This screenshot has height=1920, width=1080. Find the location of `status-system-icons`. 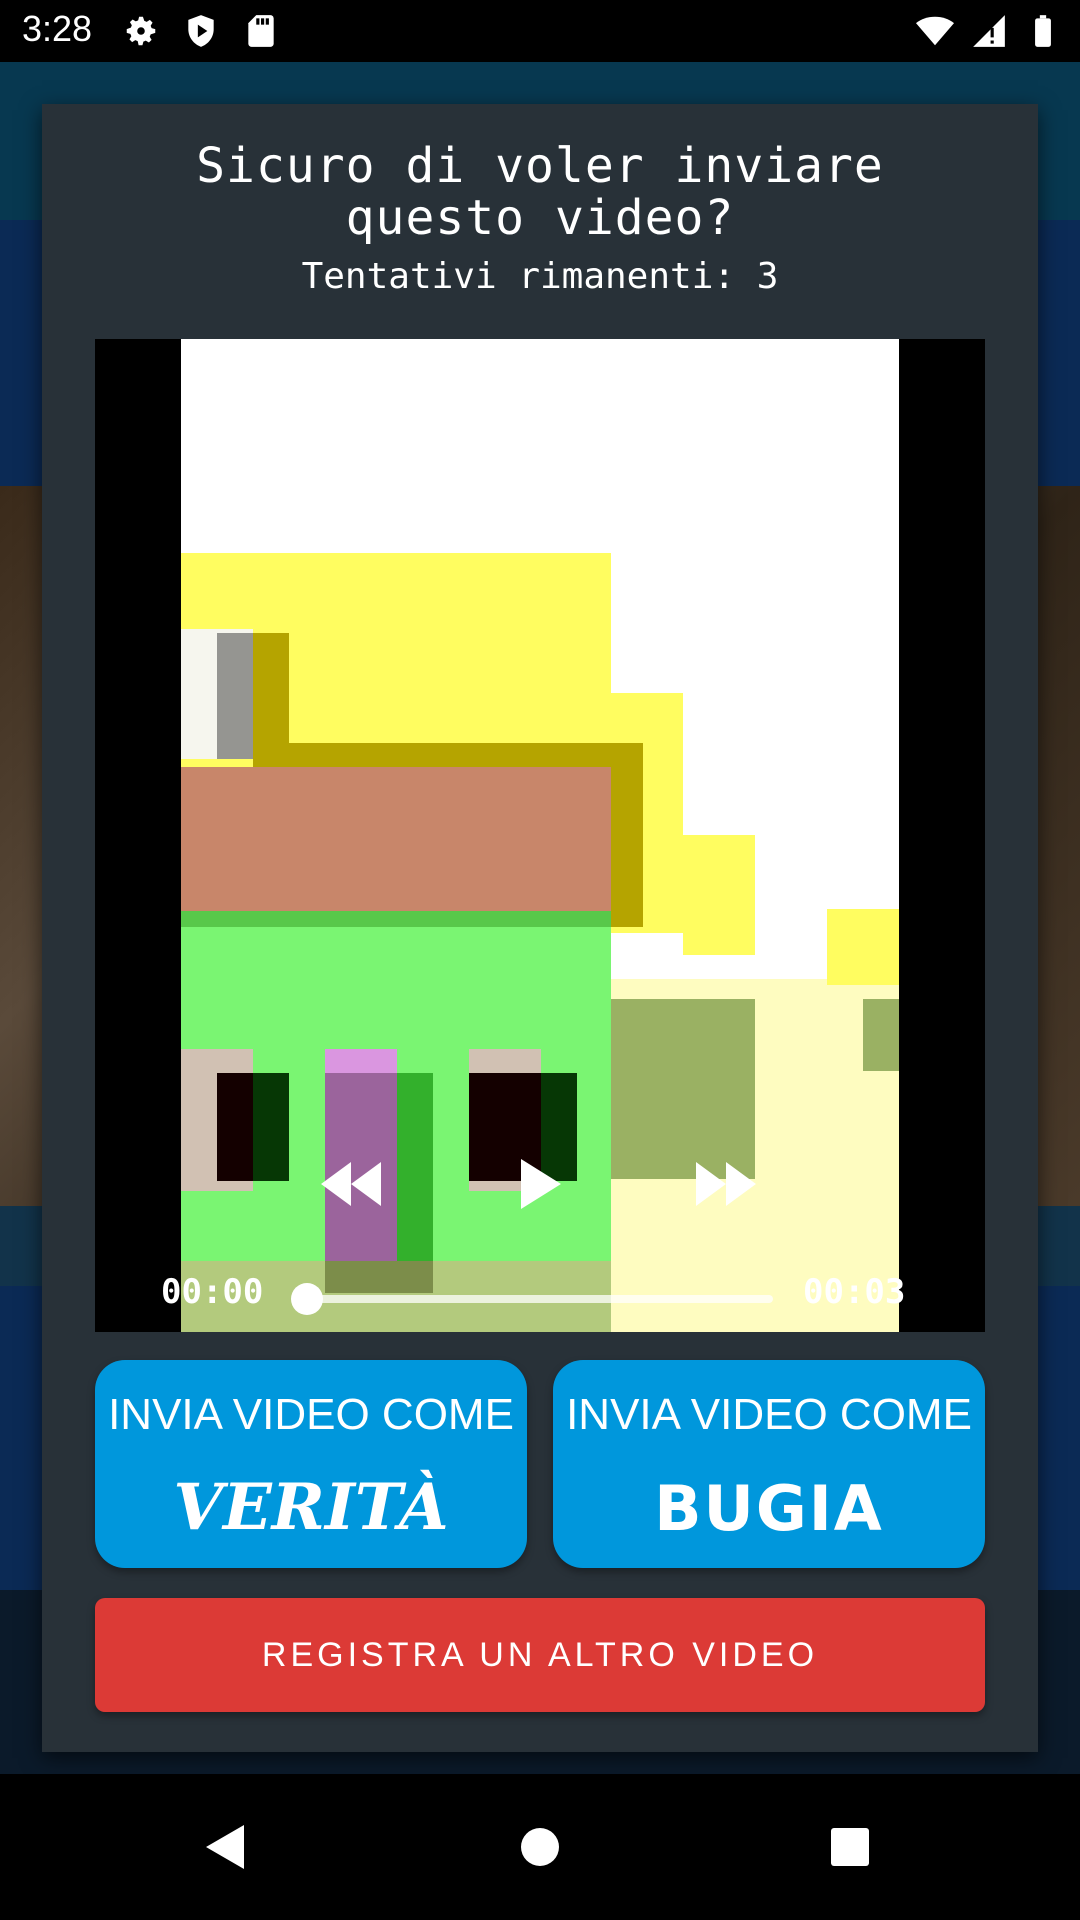

status-system-icons is located at coordinates (989, 31).